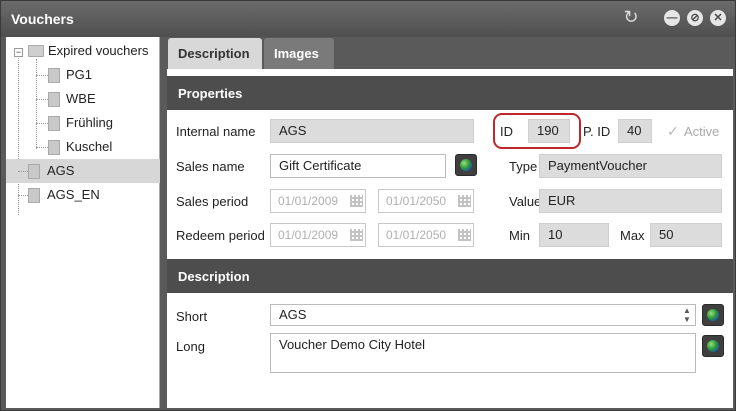 The height and width of the screenshot is (411, 736). I want to click on spinner-icon: ▲ ▼, so click(687, 315).